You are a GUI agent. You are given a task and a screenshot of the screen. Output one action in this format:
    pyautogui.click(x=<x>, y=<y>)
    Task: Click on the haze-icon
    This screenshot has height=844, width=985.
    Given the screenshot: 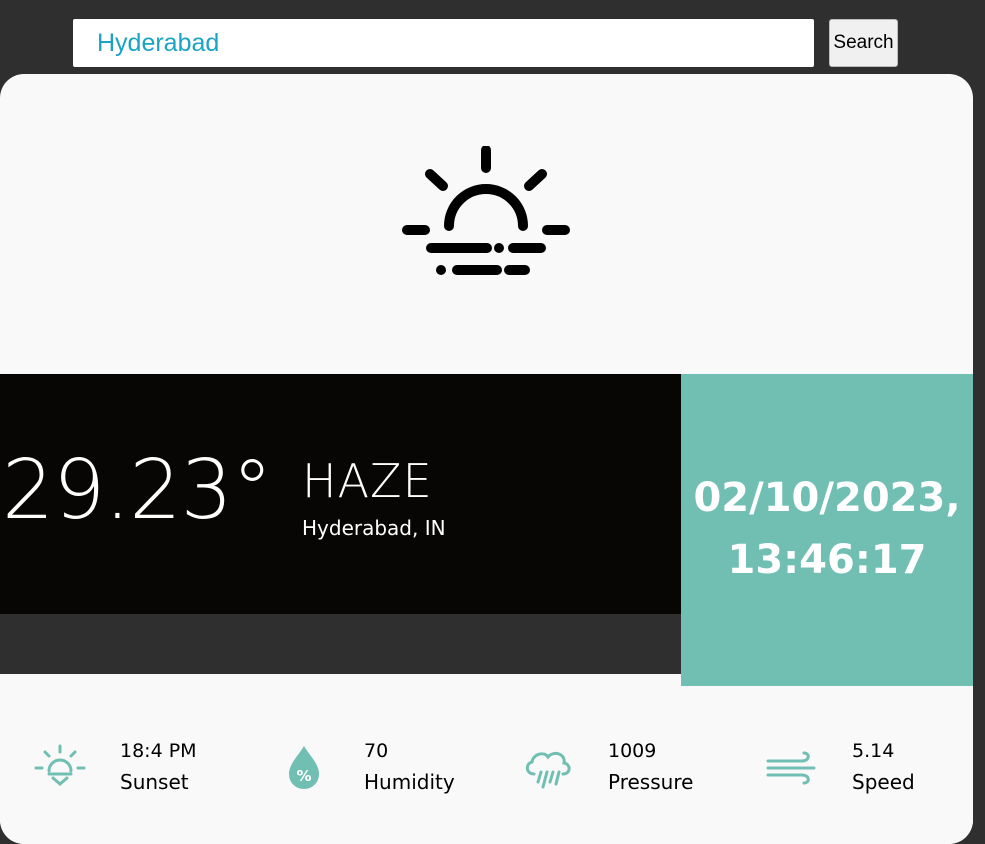 What is the action you would take?
    pyautogui.click(x=486, y=210)
    